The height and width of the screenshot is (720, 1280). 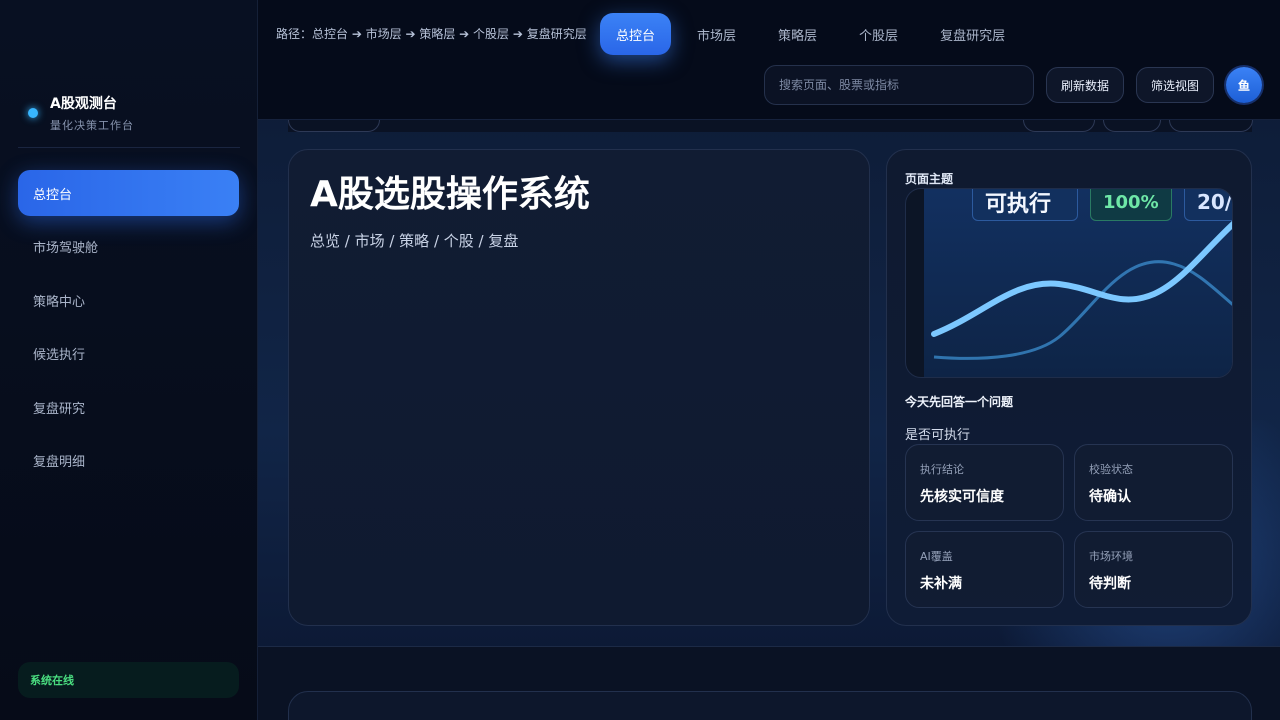 What do you see at coordinates (929, 179) in the screenshot?
I see `panel-label: 页面主题` at bounding box center [929, 179].